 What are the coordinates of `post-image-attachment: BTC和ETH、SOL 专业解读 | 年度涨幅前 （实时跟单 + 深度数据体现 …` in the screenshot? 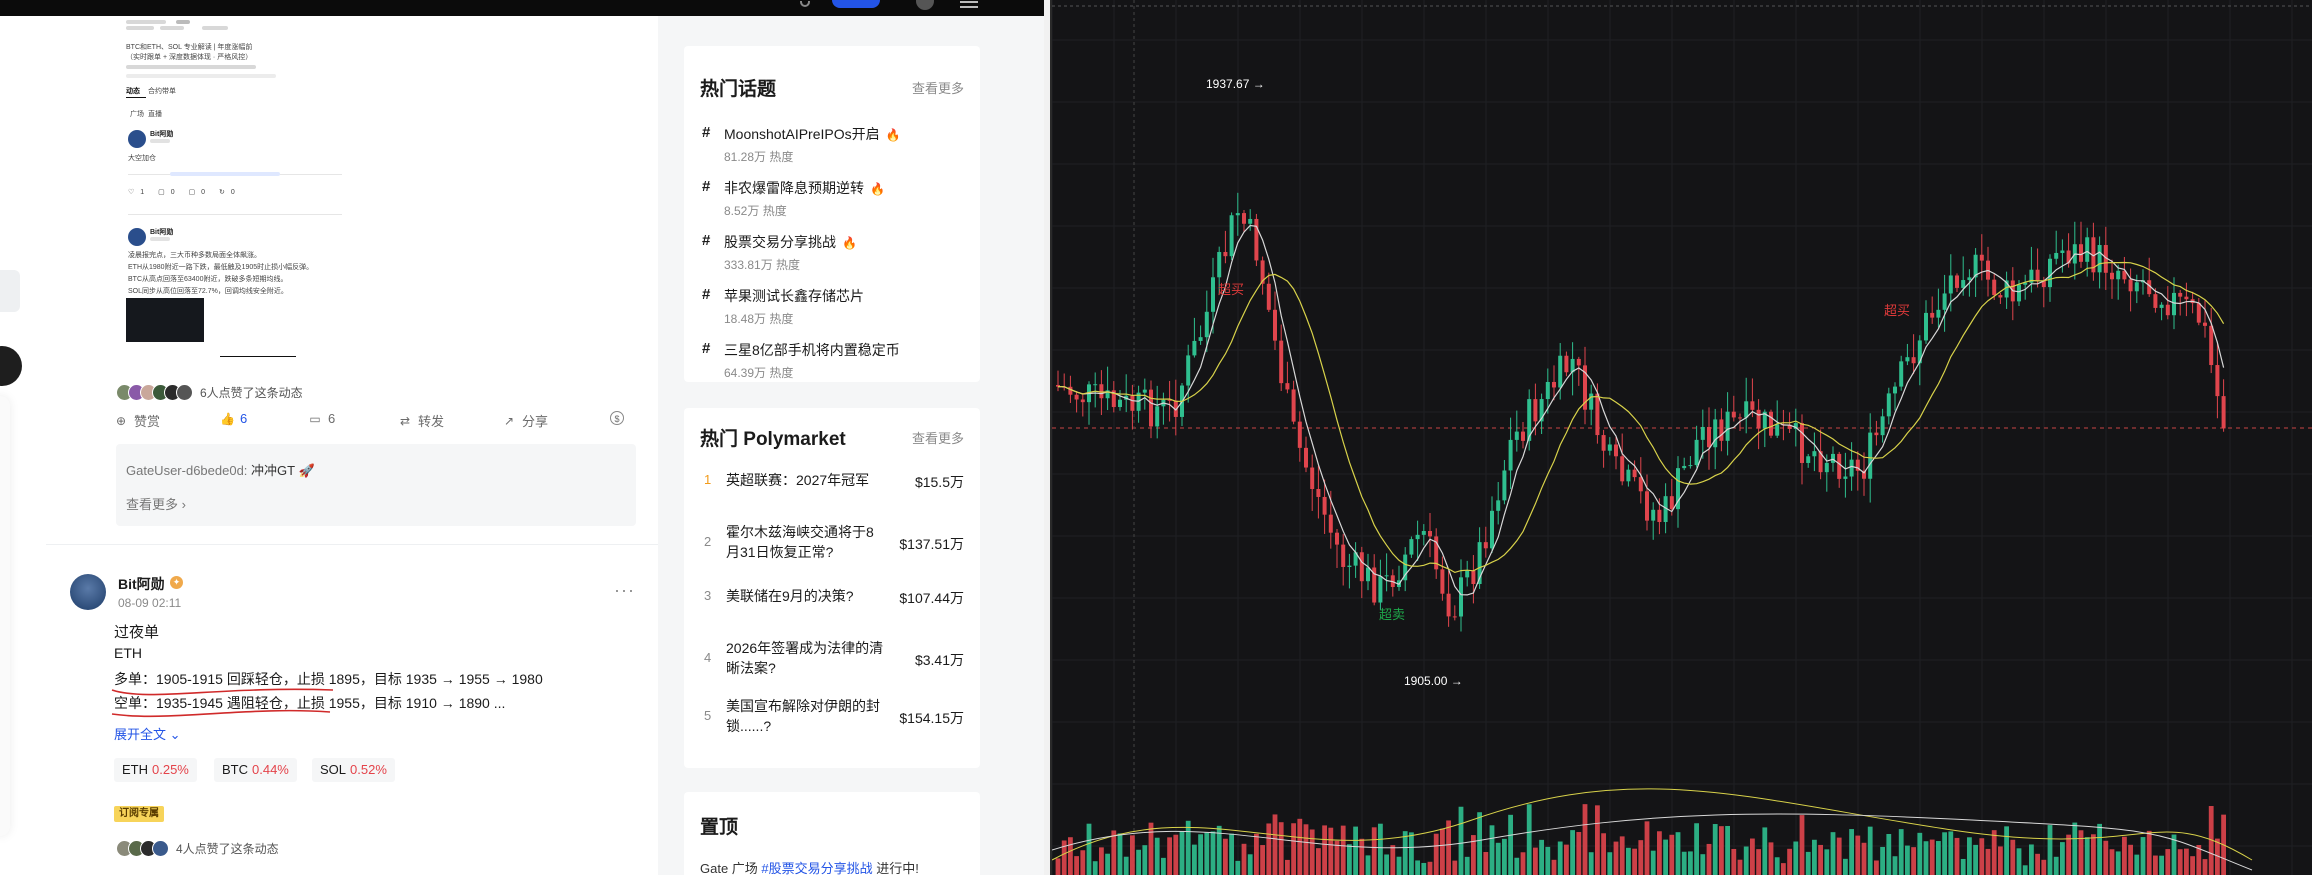 It's located at (238, 189).